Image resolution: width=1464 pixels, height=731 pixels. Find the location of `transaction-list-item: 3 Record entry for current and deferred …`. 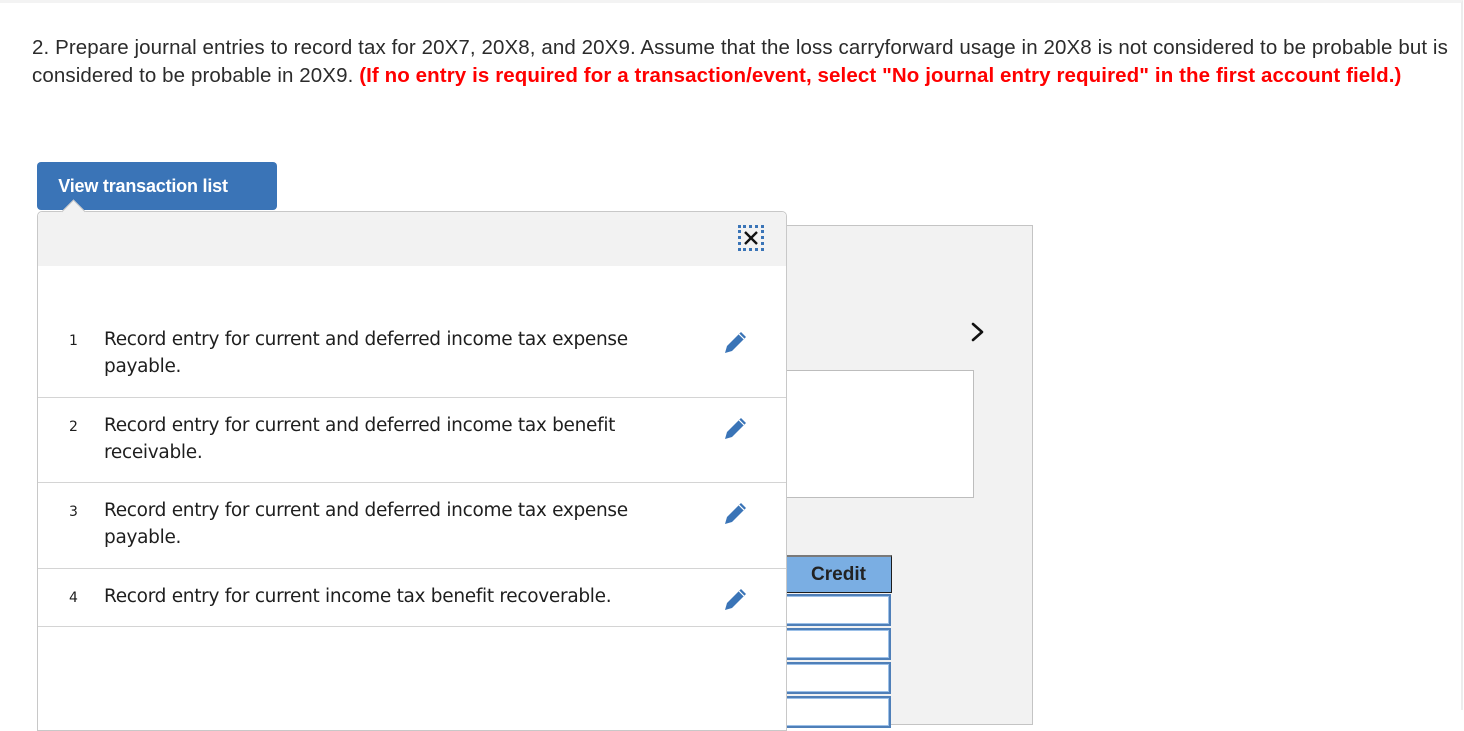

transaction-list-item: 3 Record entry for current and deferred … is located at coordinates (412, 526).